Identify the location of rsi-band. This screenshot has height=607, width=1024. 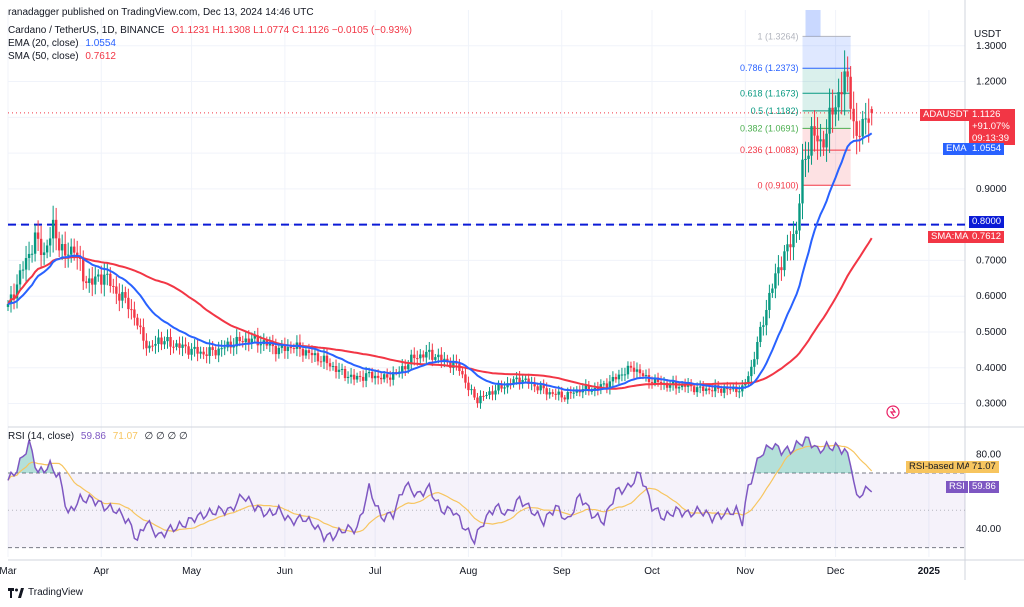
(486, 510).